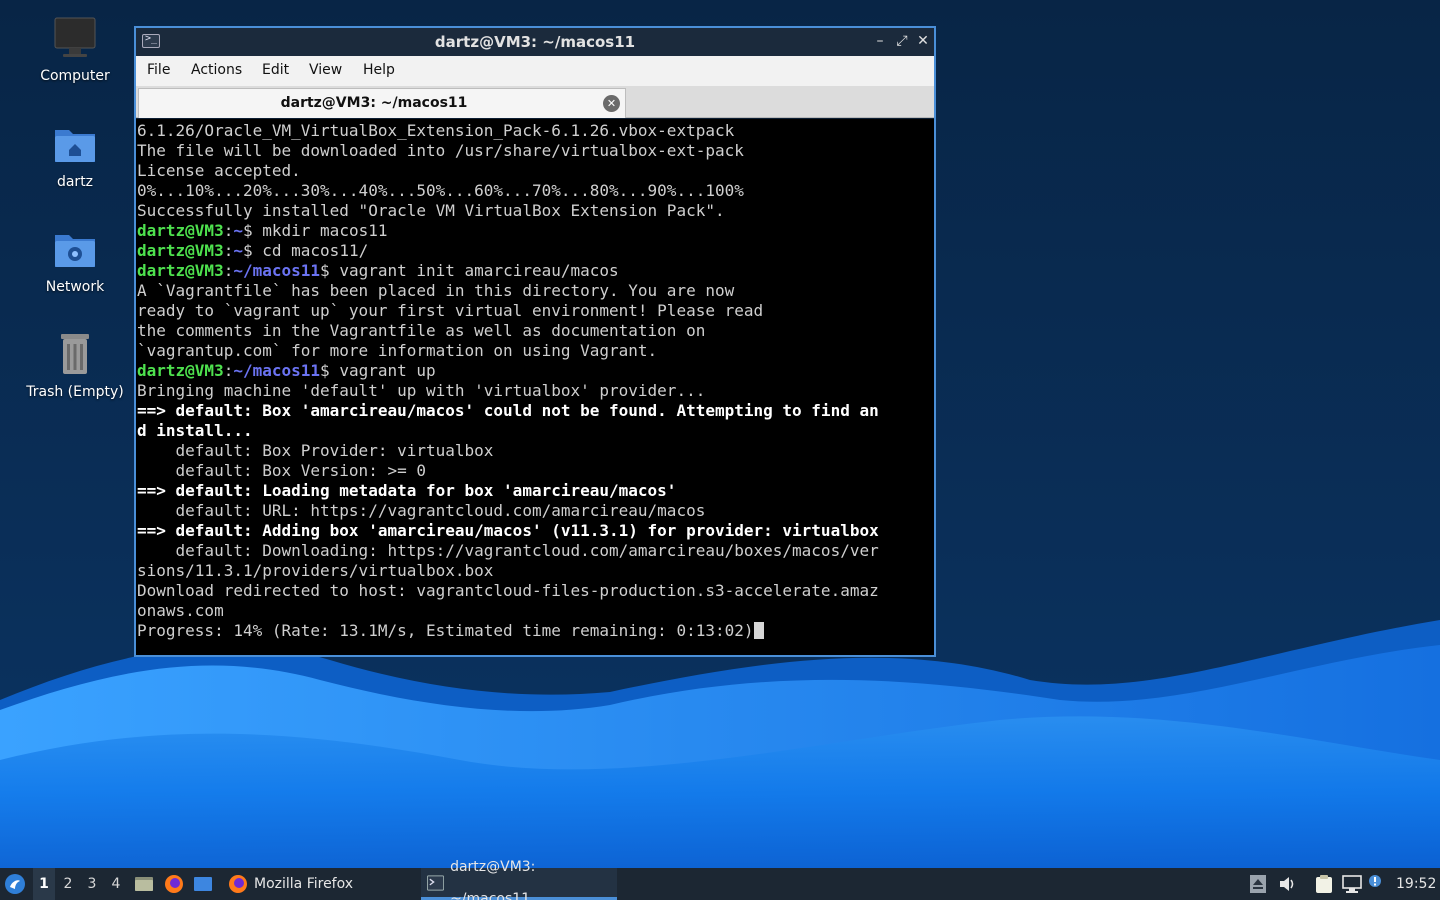 This screenshot has height=900, width=1440. What do you see at coordinates (44, 884) in the screenshot?
I see `workspace-1: 1` at bounding box center [44, 884].